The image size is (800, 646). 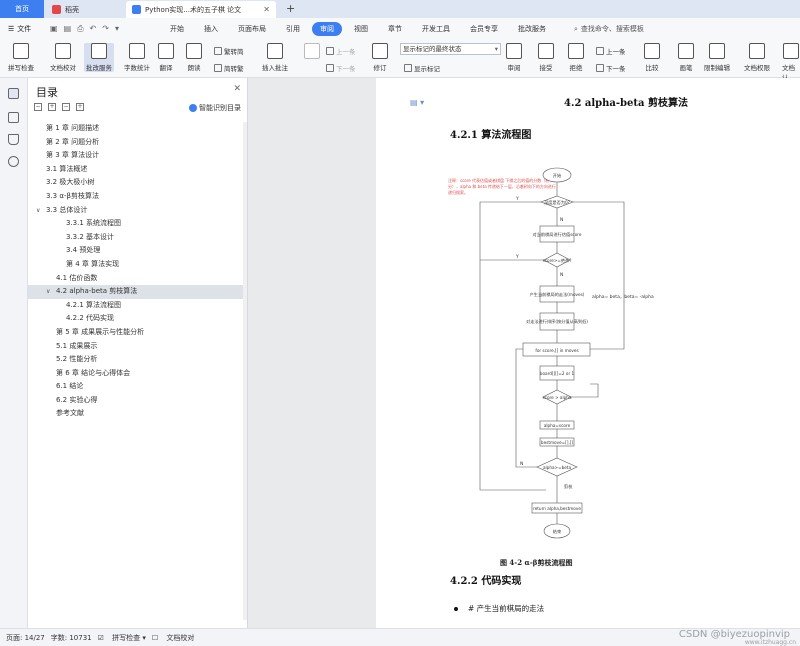 I want to click on menu-item-6: 章节, so click(x=395, y=29).